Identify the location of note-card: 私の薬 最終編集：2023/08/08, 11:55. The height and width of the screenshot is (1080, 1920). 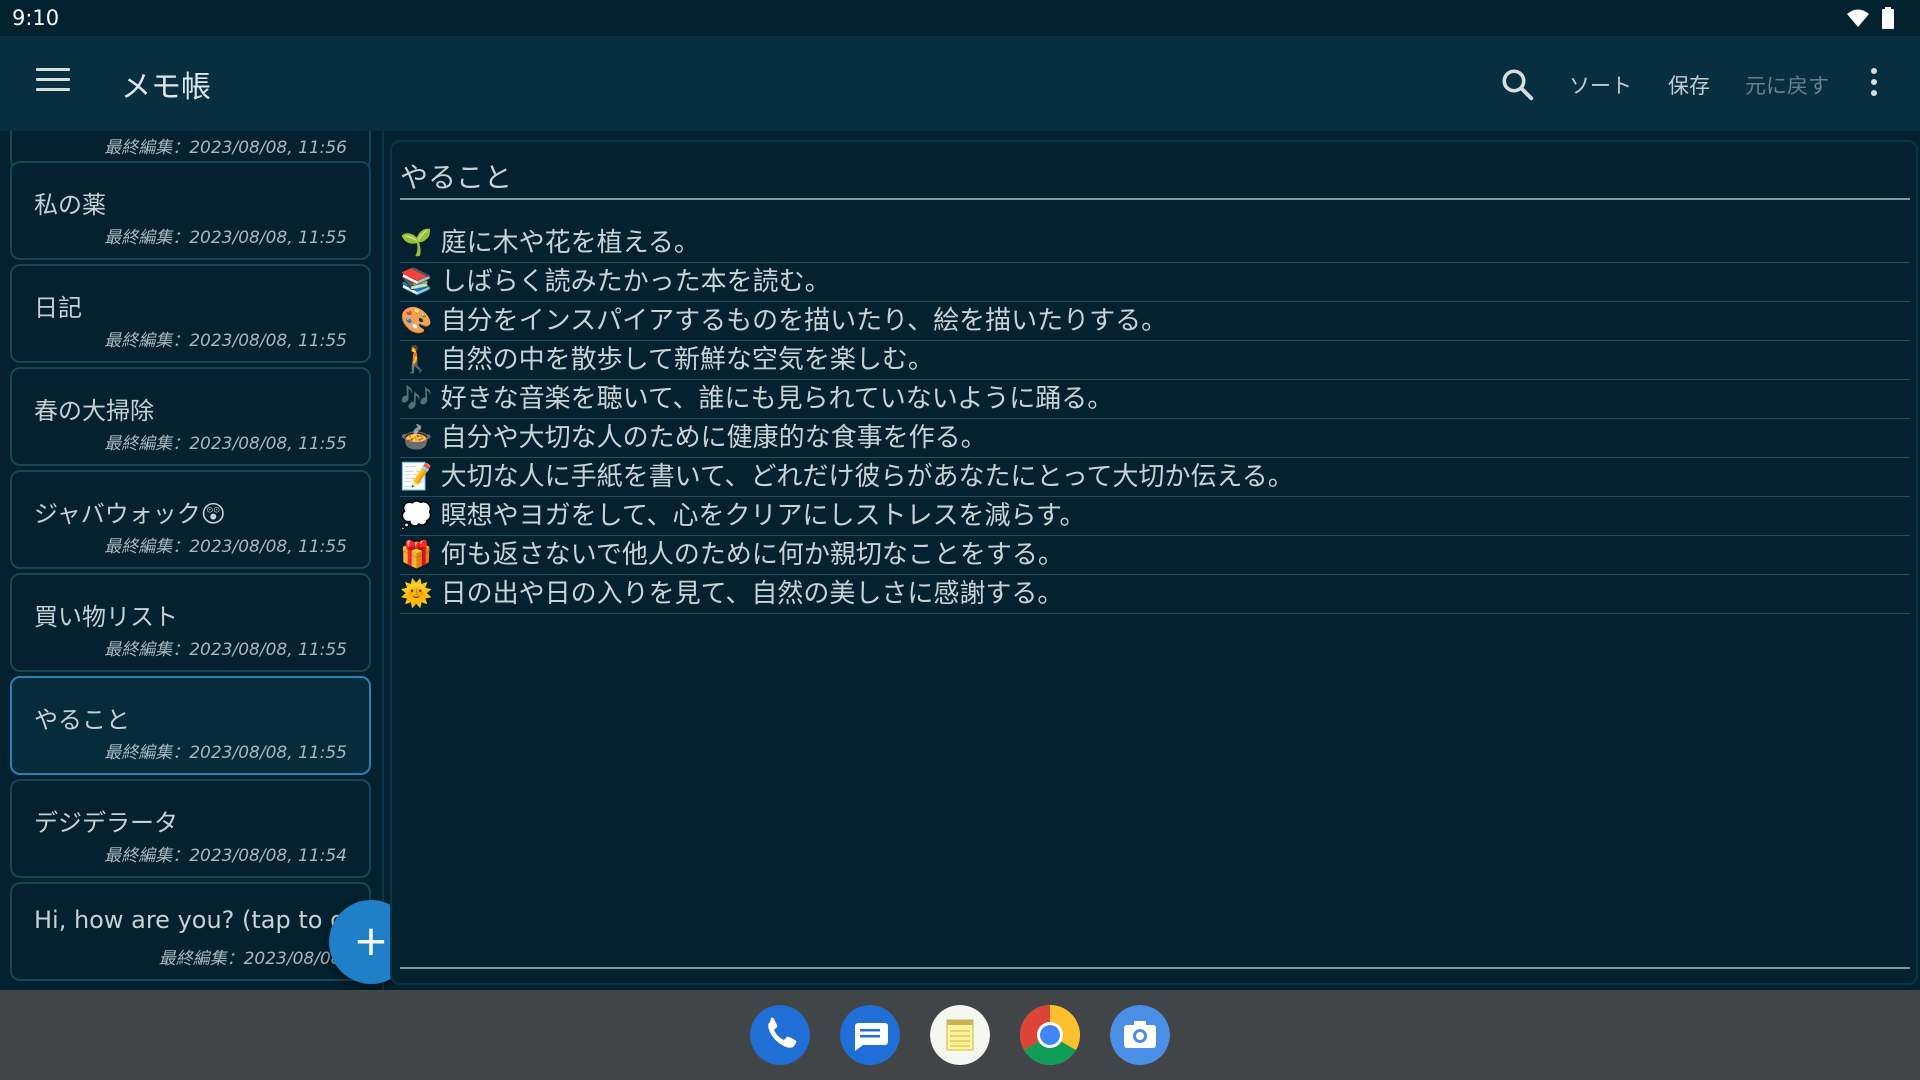
(190, 210).